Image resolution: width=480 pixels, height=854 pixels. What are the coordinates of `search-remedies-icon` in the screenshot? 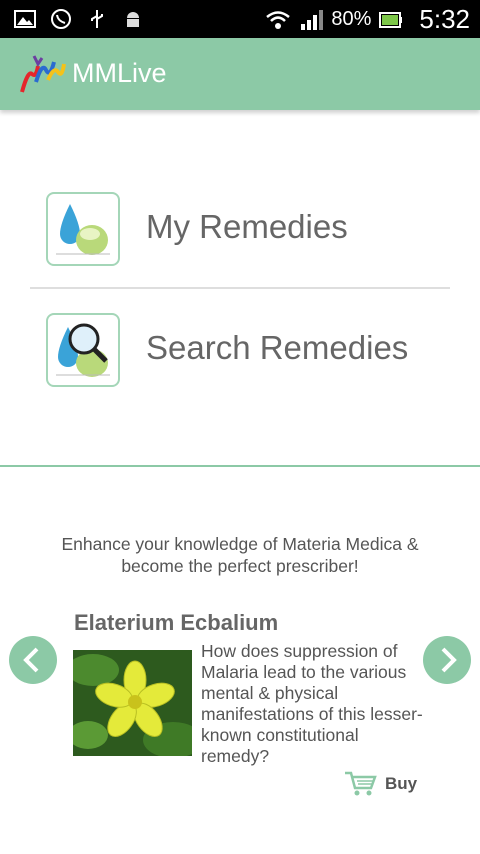 It's located at (83, 350).